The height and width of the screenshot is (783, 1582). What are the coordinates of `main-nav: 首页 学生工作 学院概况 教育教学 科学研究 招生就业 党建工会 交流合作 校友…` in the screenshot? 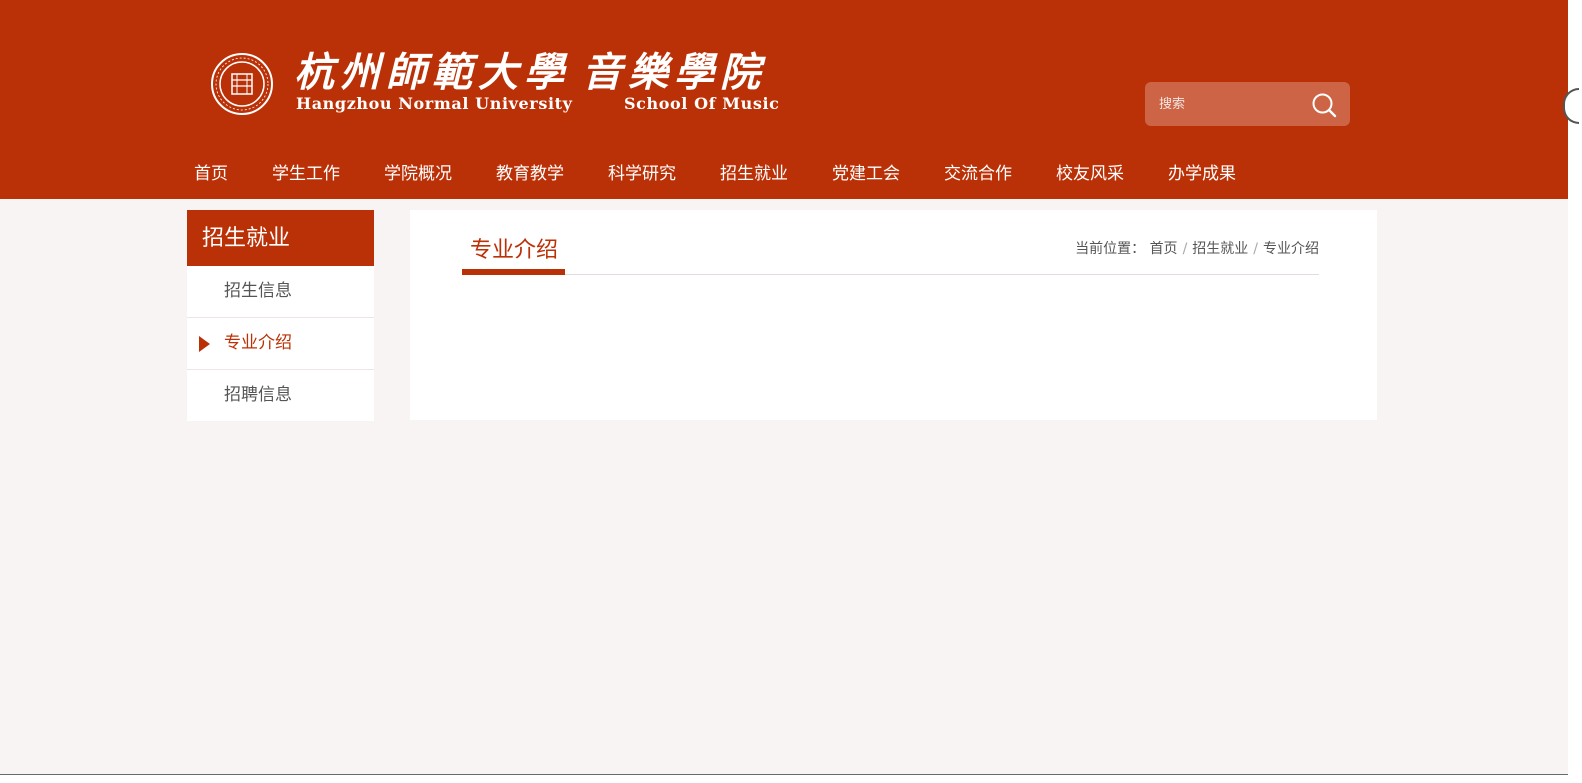 It's located at (729, 174).